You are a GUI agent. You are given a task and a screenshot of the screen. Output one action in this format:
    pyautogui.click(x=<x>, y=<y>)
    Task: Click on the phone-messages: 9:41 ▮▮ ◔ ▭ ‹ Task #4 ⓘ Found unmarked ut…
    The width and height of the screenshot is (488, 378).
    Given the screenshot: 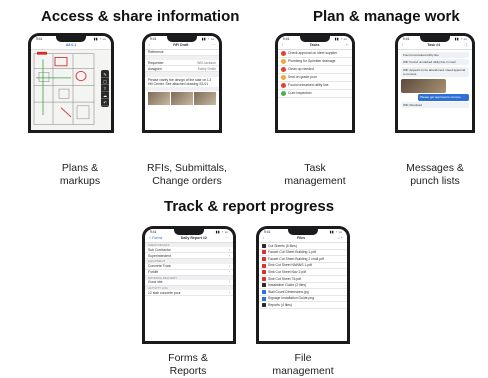 What is the action you would take?
    pyautogui.click(x=435, y=83)
    